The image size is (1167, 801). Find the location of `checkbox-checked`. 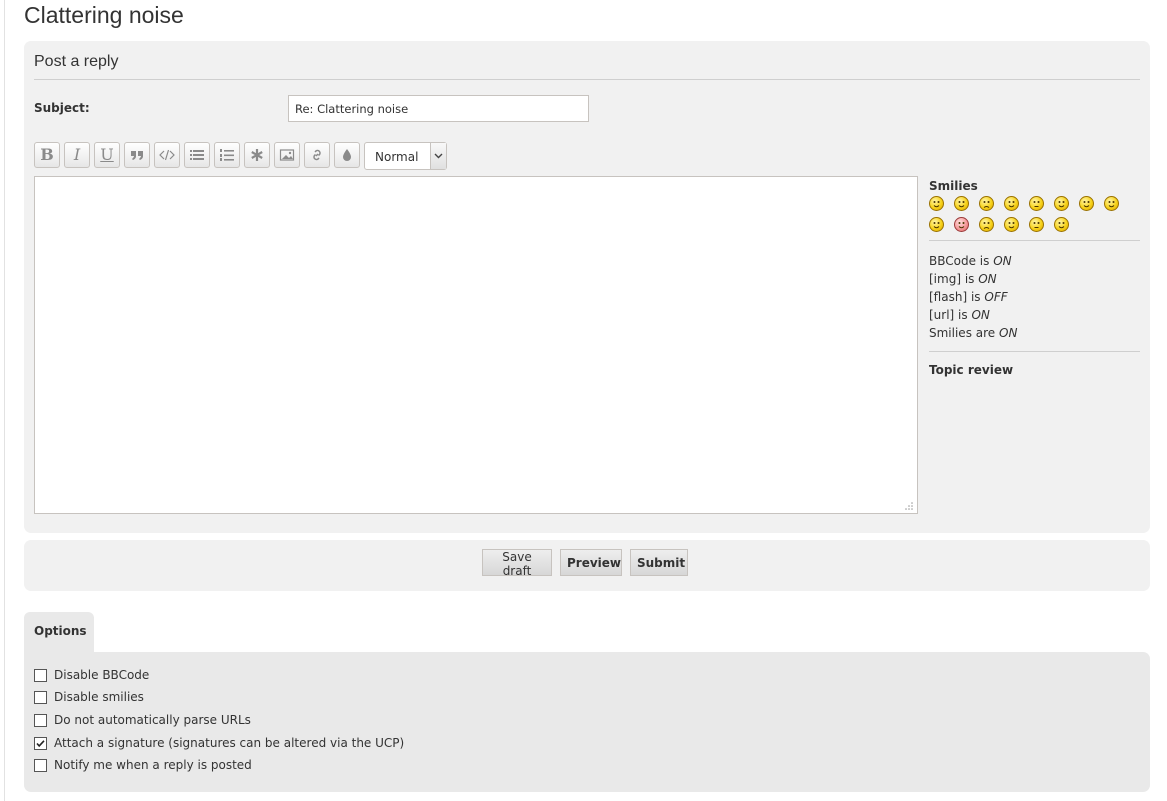

checkbox-checked is located at coordinates (40, 743).